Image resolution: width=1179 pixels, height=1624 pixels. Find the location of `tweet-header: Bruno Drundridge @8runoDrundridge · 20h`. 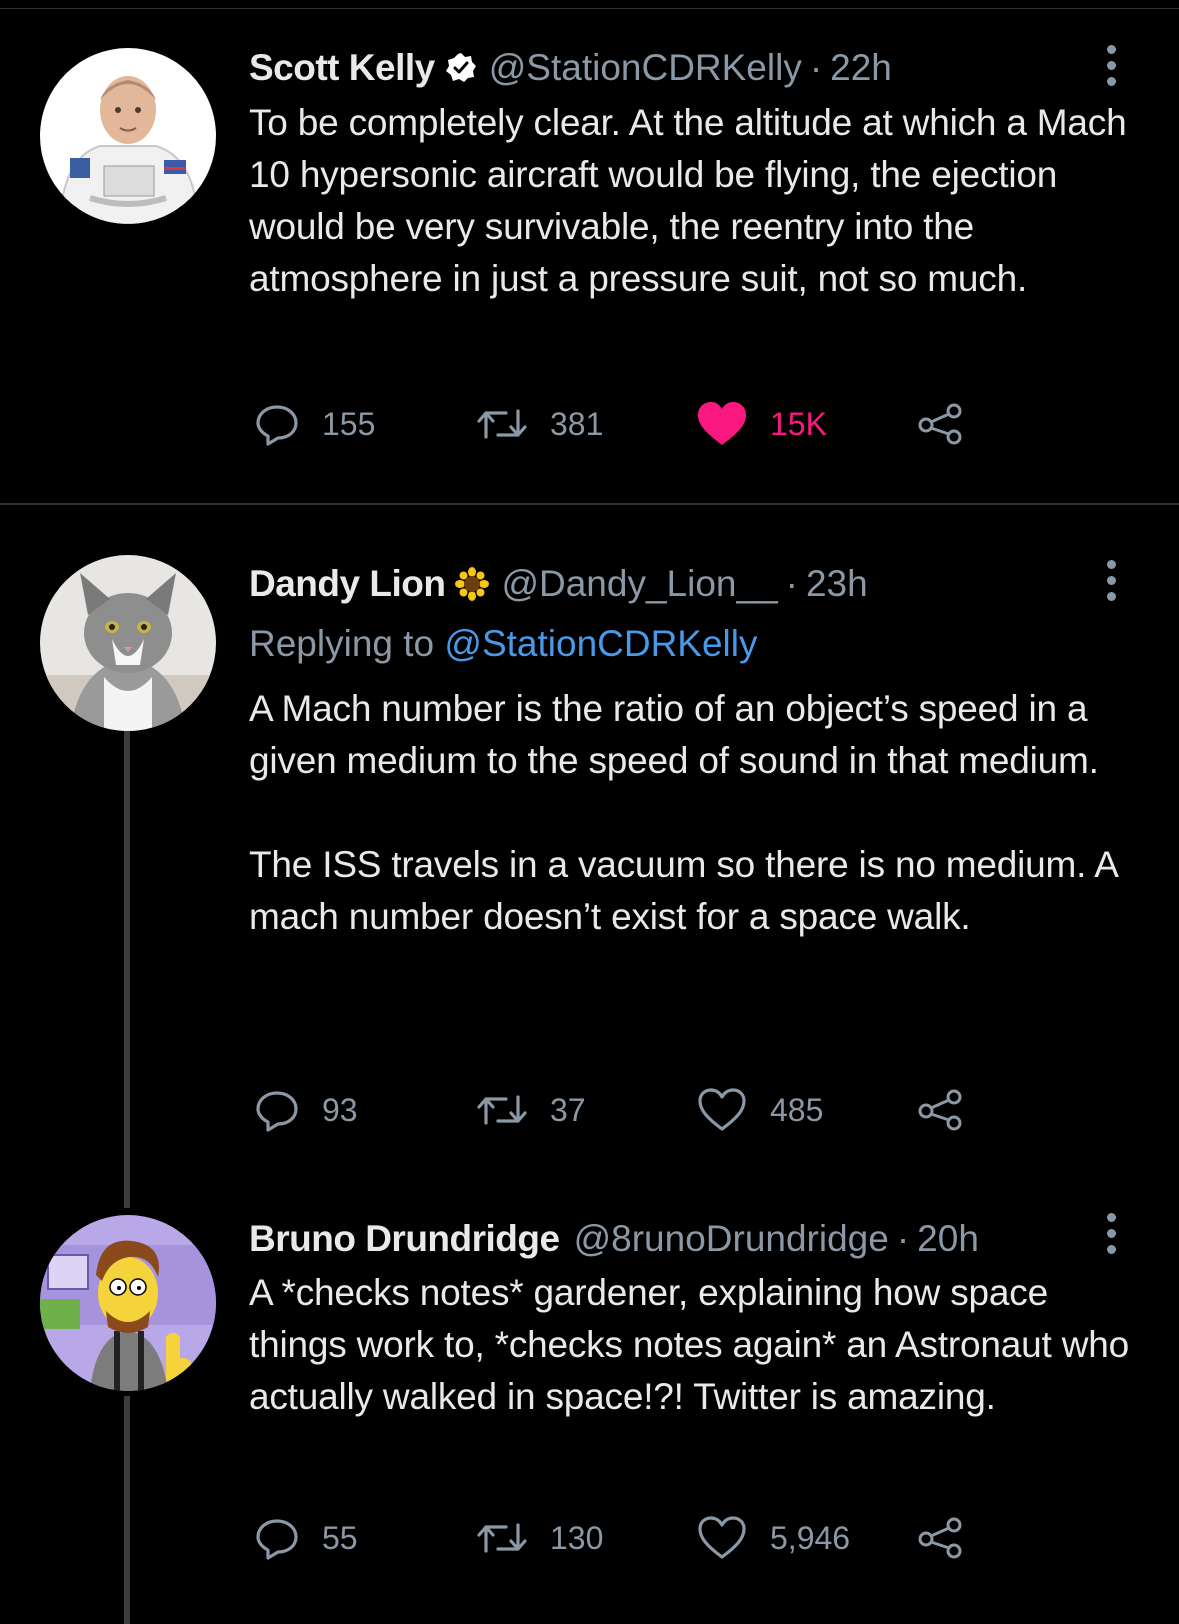

tweet-header: Bruno Drundridge @8runoDrundridge · 20h is located at coordinates (614, 1239).